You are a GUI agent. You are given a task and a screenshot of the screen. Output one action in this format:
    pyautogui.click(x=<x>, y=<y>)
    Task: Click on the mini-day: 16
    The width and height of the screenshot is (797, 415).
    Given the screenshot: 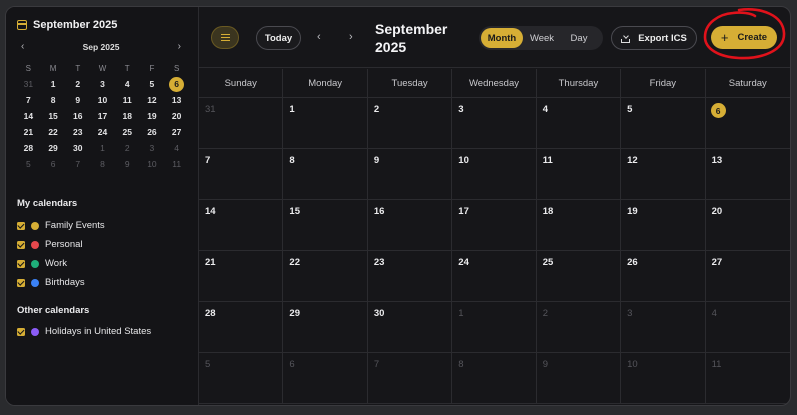 What is the action you would take?
    pyautogui.click(x=77, y=116)
    